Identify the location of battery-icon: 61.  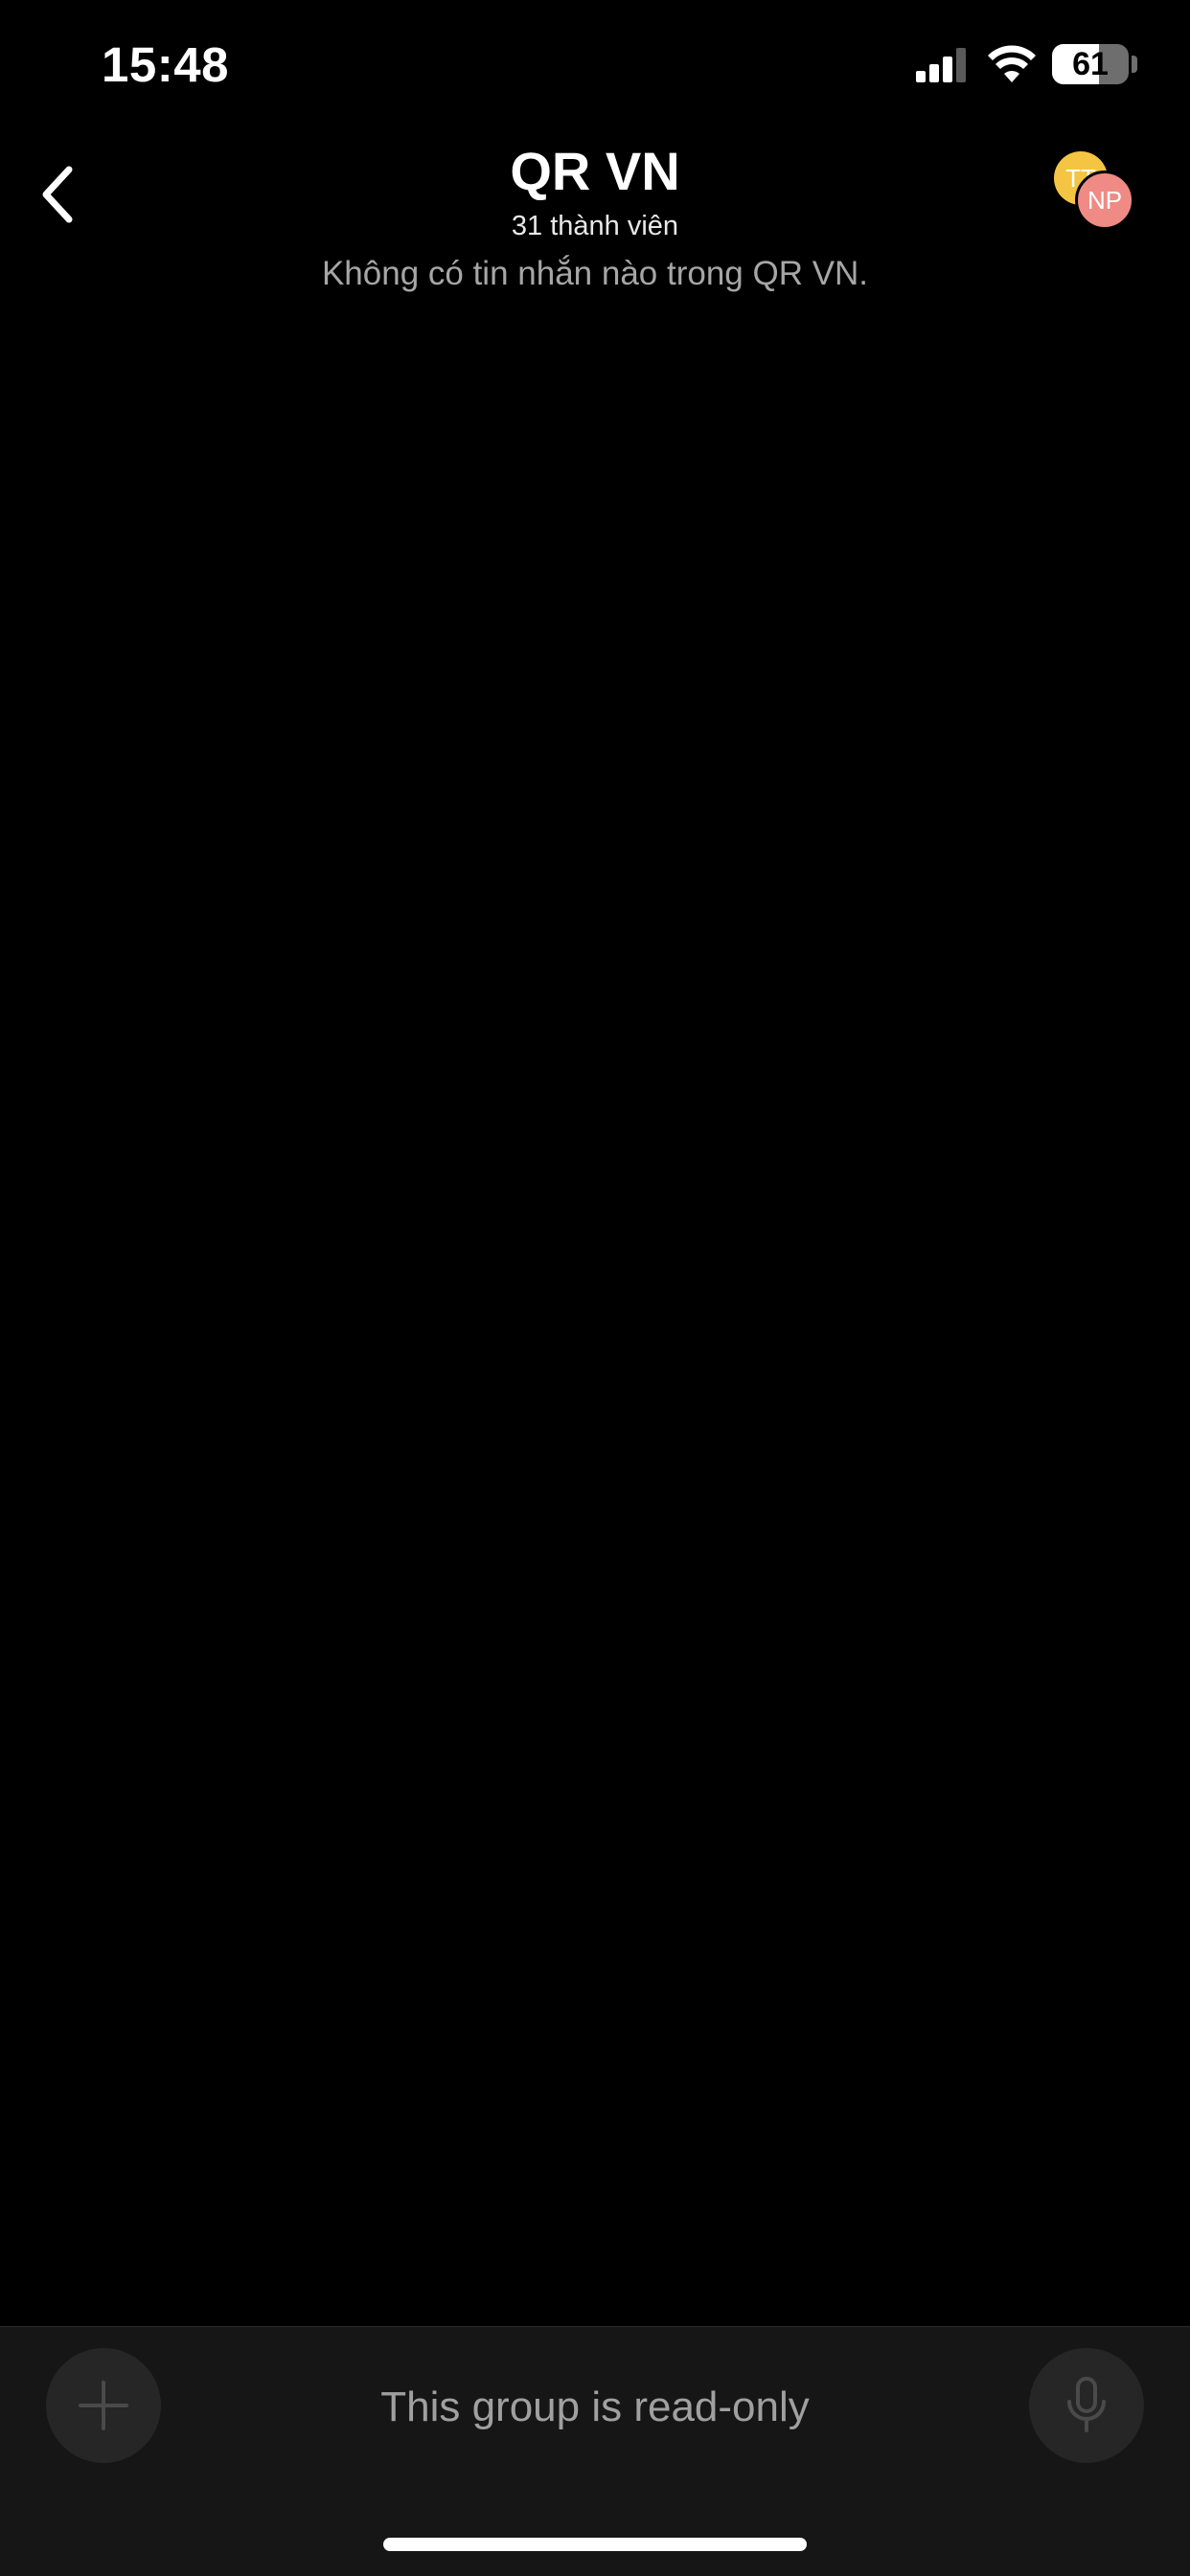
(1091, 64).